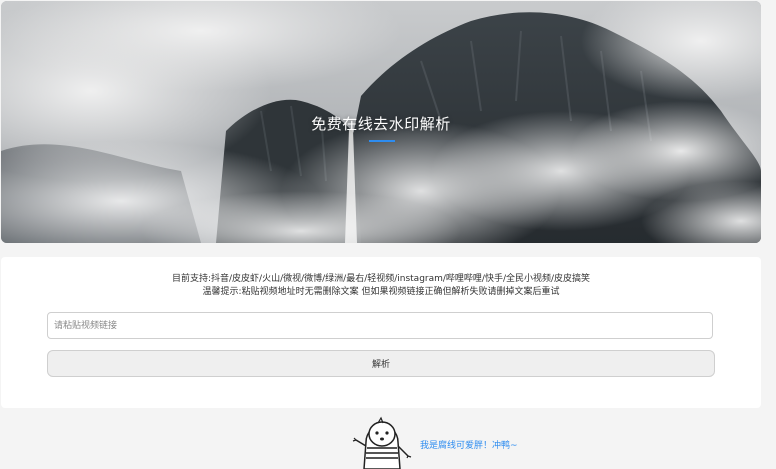 The height and width of the screenshot is (469, 776). Describe the element at coordinates (380, 325) in the screenshot. I see `video-url-input` at that location.